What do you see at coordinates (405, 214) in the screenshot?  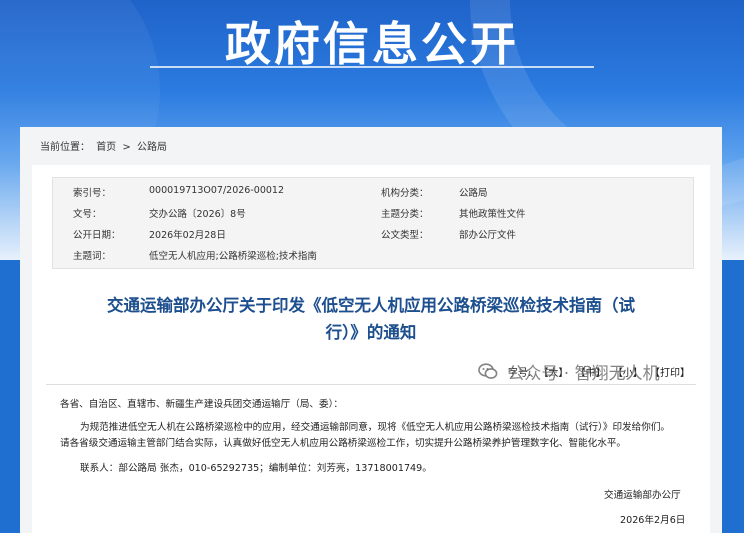 I see `topic-label: 主题分类：` at bounding box center [405, 214].